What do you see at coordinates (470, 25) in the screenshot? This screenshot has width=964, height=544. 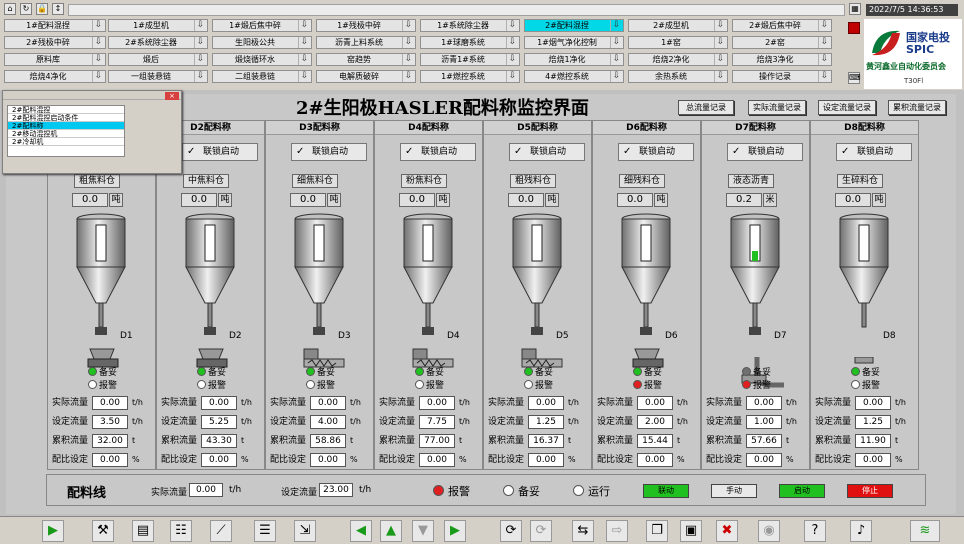 I see `nav-item-0-4: 1#系统除尘器 ⇩` at bounding box center [470, 25].